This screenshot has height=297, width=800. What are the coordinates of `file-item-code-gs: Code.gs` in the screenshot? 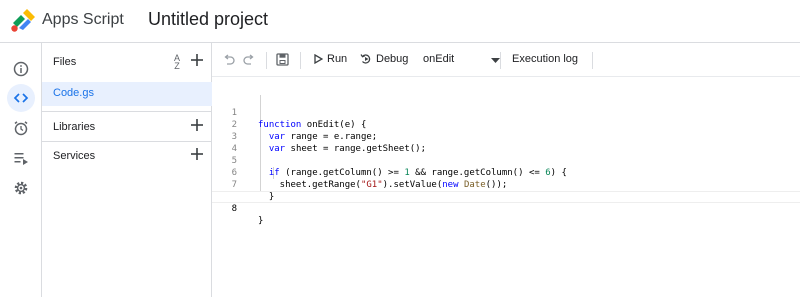 It's located at (127, 94).